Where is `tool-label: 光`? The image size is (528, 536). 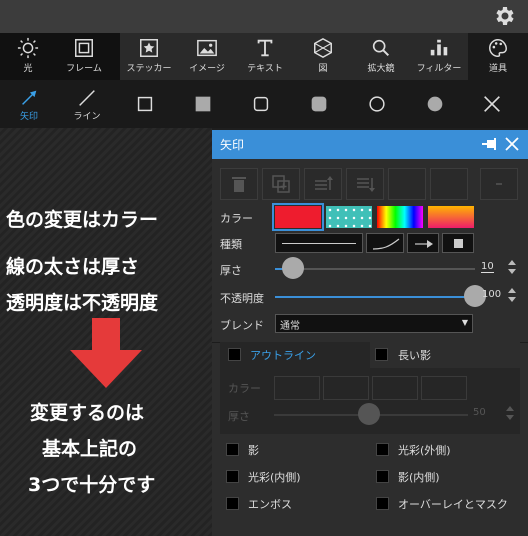
tool-label: 光 is located at coordinates (28, 69).